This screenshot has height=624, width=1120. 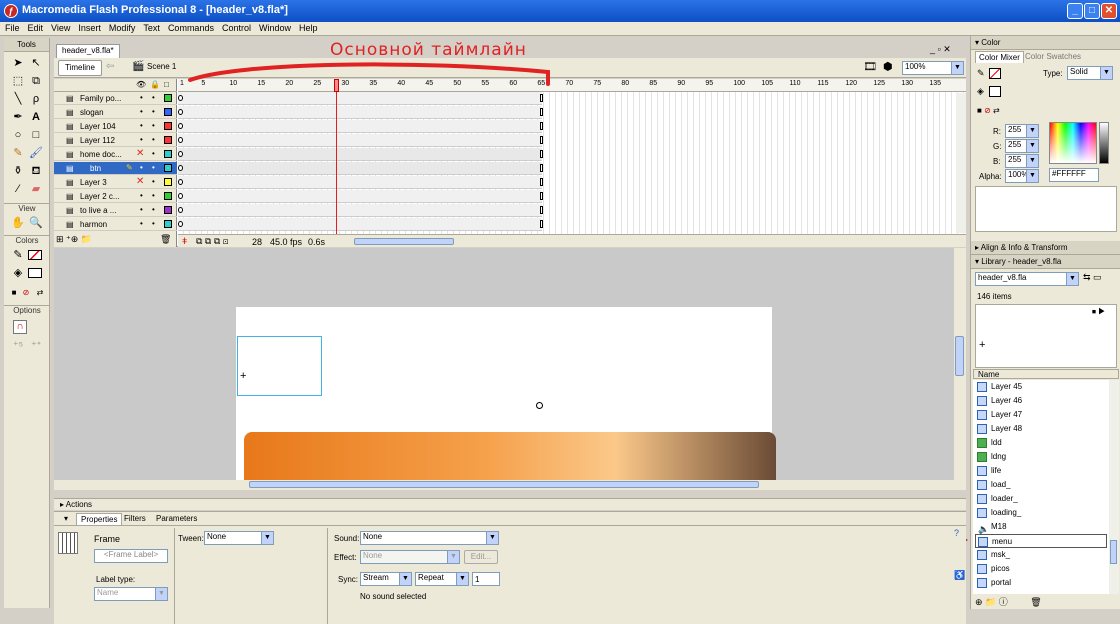 What do you see at coordinates (345, 557) in the screenshot?
I see `effect-label: Effect:` at bounding box center [345, 557].